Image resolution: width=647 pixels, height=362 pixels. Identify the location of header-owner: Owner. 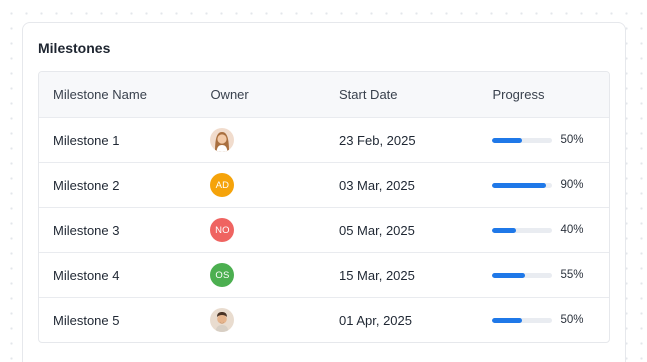
(229, 94).